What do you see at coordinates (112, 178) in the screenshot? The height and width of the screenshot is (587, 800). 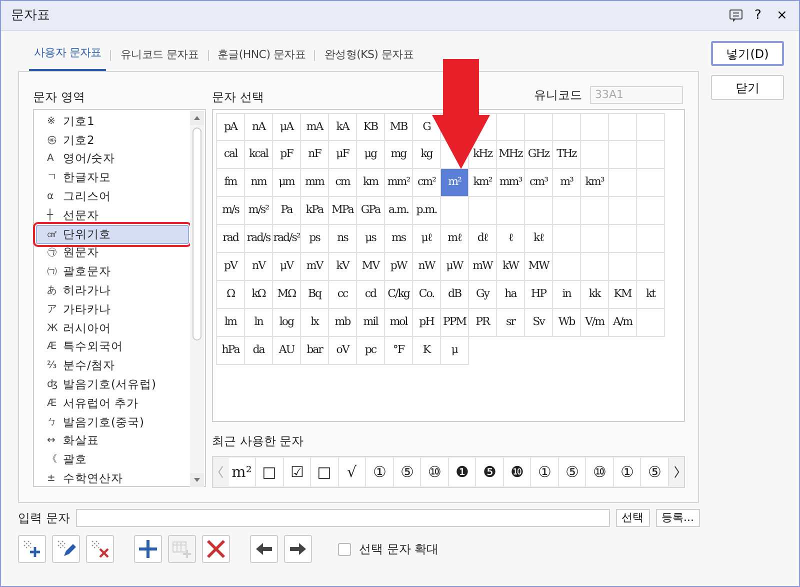 I see `list-item: ㄱ 한글자모` at bounding box center [112, 178].